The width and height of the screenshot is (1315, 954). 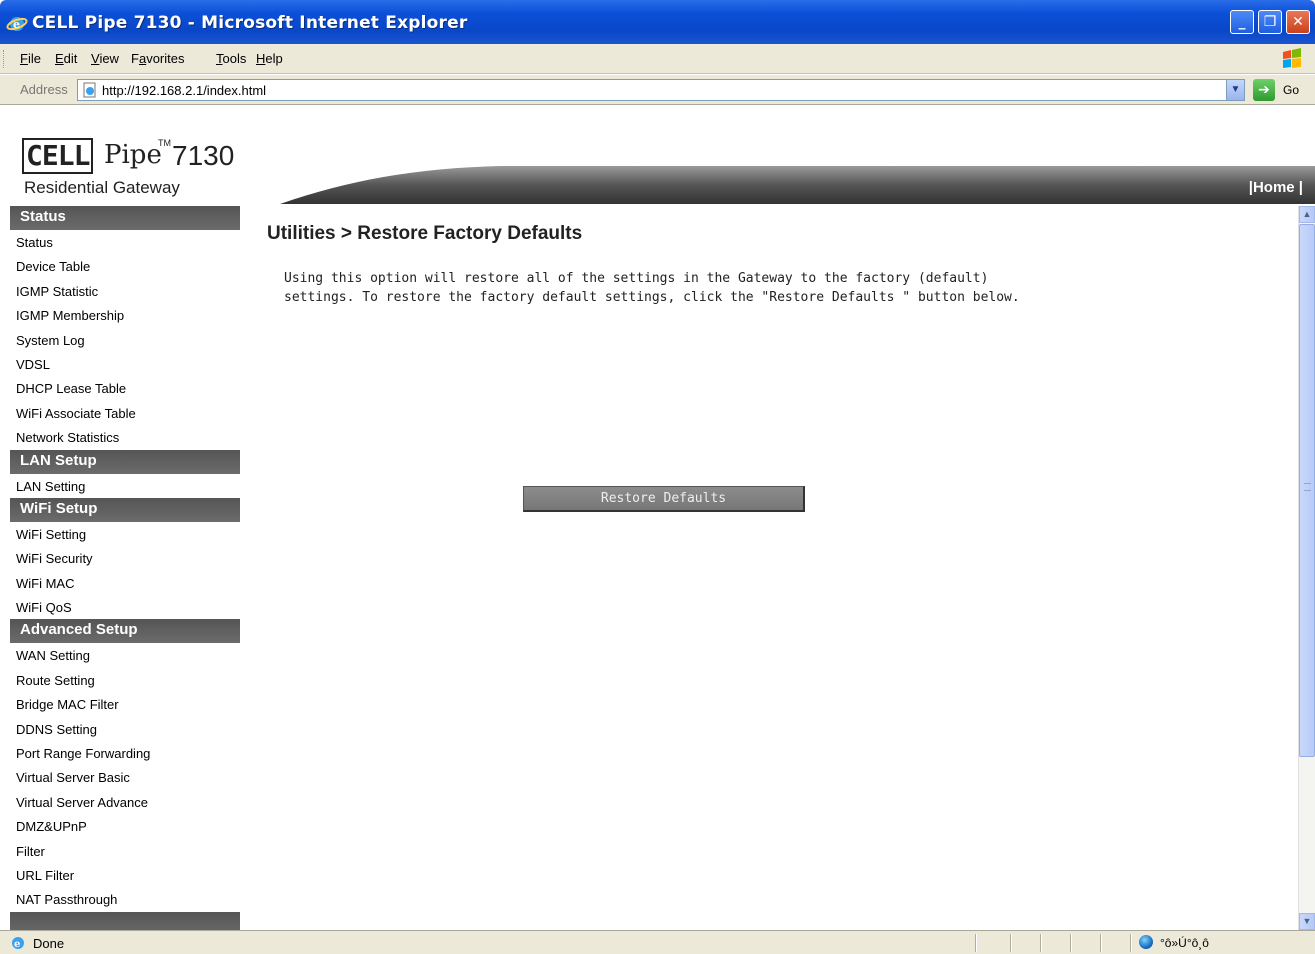 I want to click on page-icon, so click(x=89, y=90).